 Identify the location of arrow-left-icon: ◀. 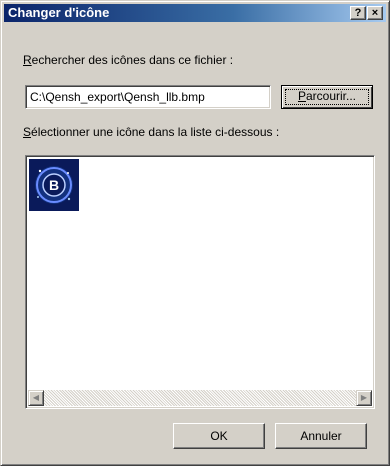
(36, 397).